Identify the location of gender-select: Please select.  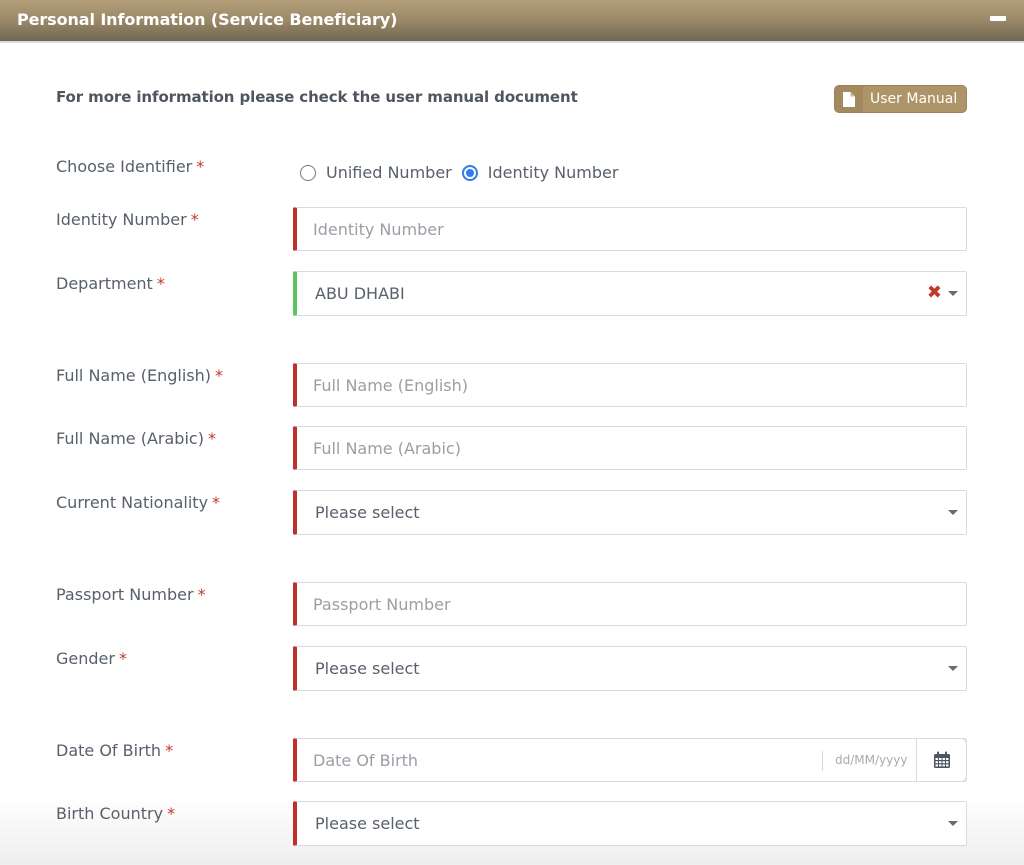
(630, 668).